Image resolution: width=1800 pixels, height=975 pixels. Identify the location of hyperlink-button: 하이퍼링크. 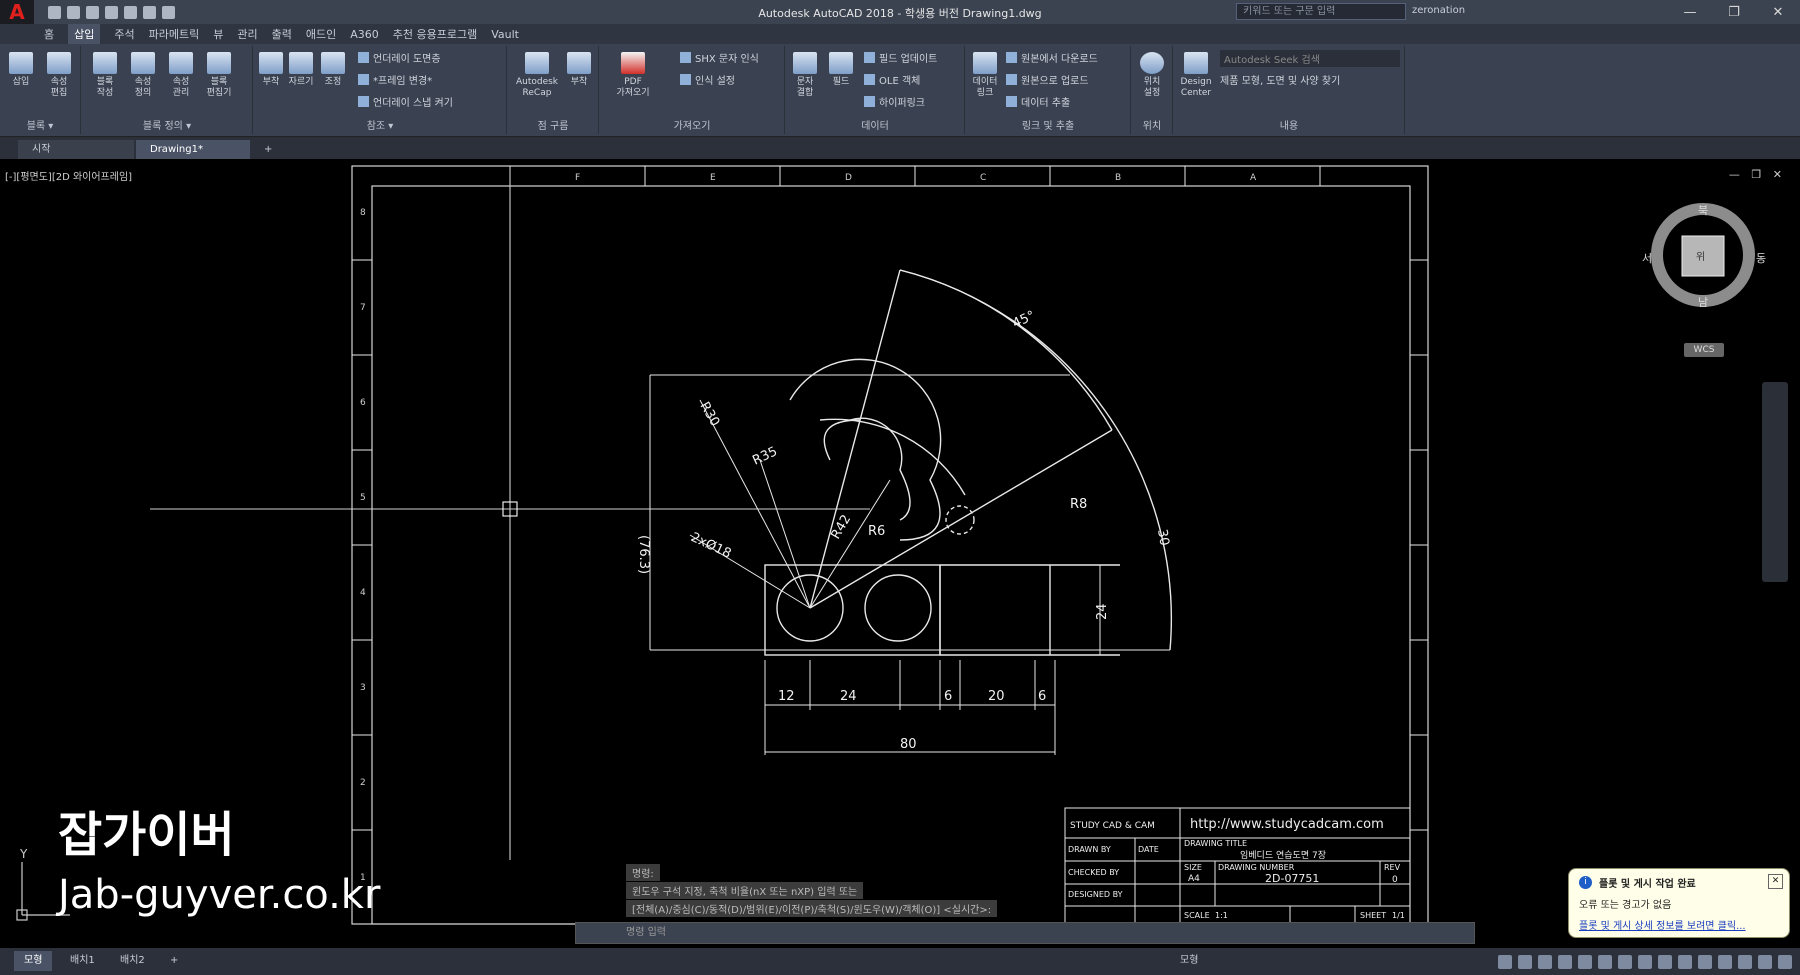
(894, 101).